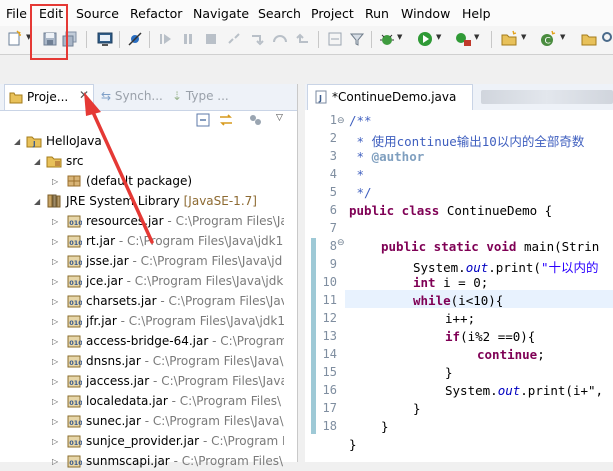 The height and width of the screenshot is (471, 613). I want to click on new-file-icon, so click(15, 39).